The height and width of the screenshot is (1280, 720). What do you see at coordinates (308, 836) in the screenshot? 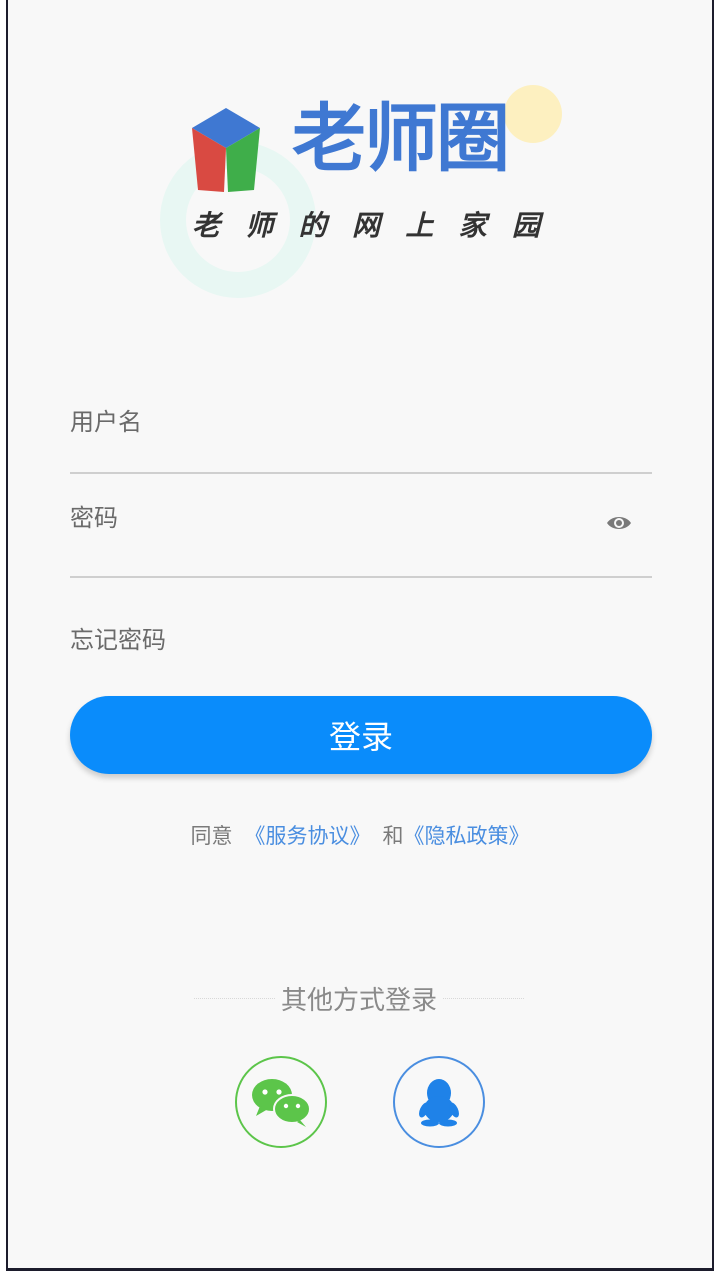
I see `service-agreement-link: 《服务协议》` at bounding box center [308, 836].